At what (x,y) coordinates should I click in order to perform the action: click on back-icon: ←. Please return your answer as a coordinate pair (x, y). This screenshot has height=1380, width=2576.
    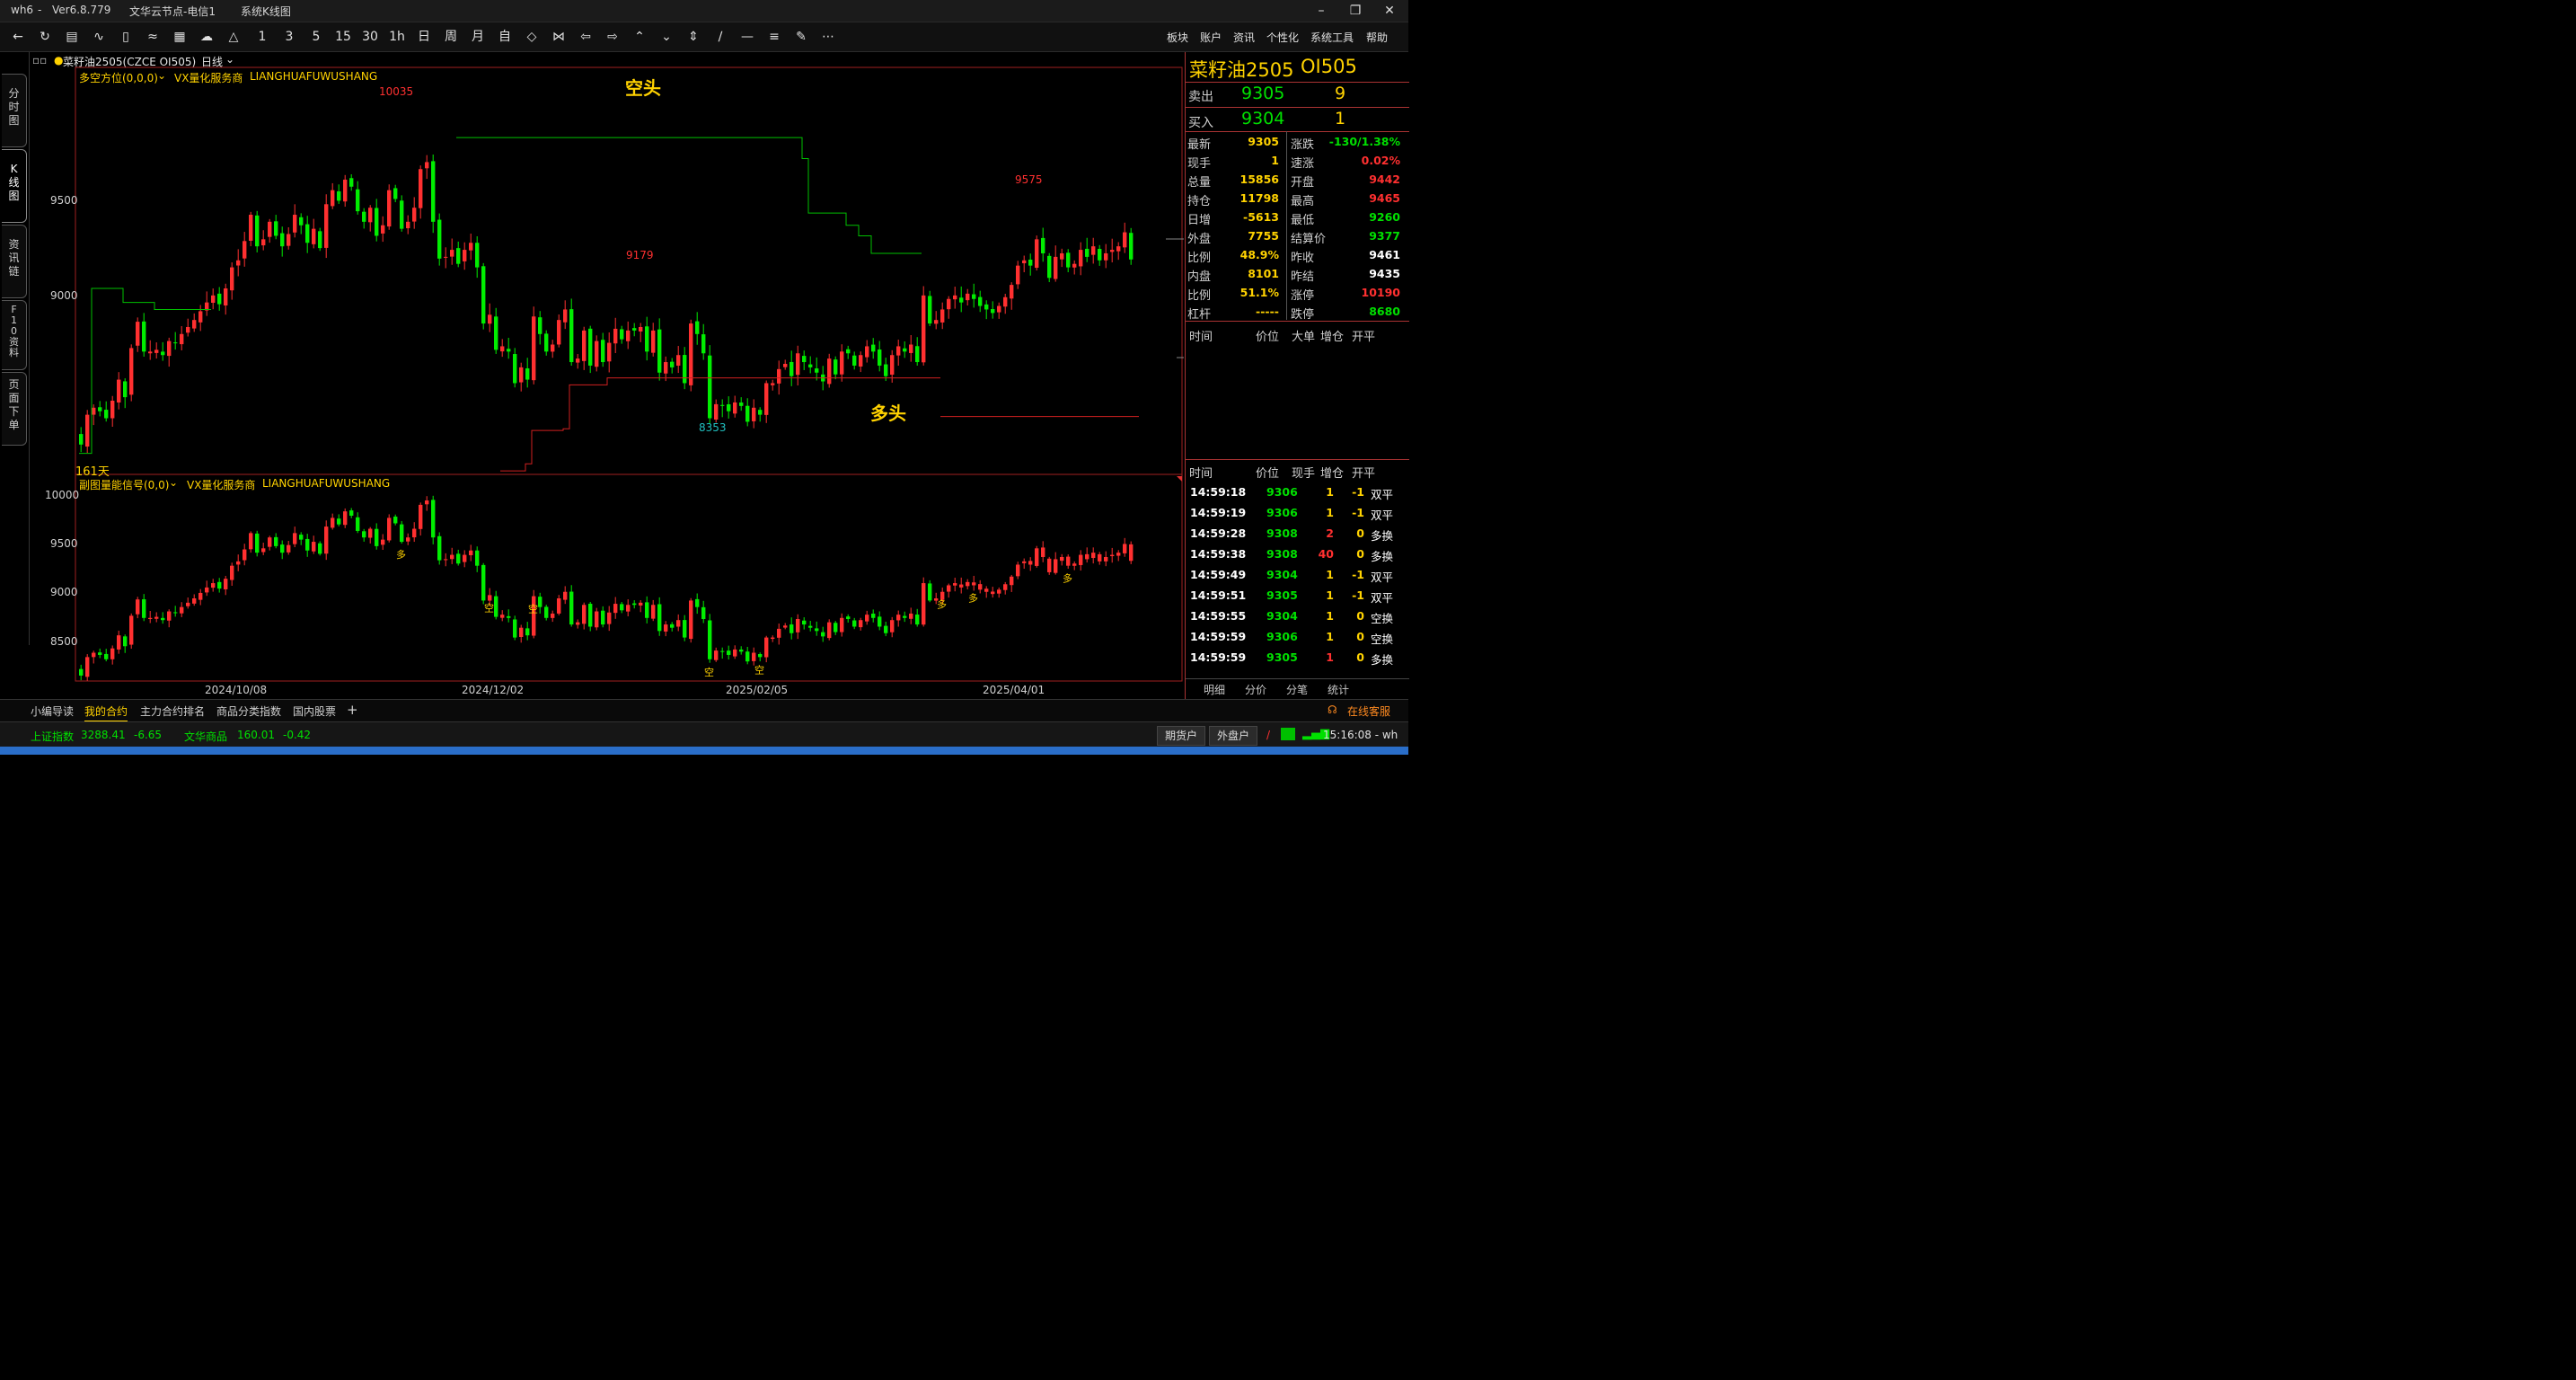
    Looking at the image, I should click on (18, 37).